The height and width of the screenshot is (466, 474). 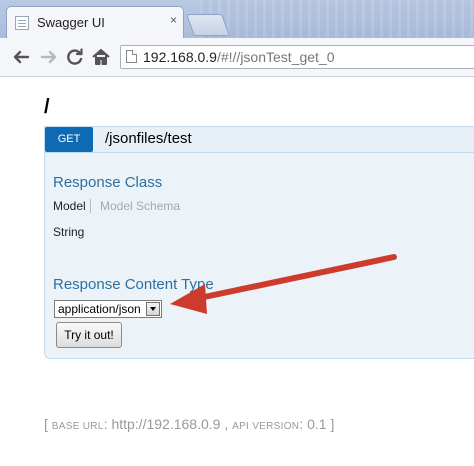 I want to click on api-version-value: 0.1, so click(x=317, y=424).